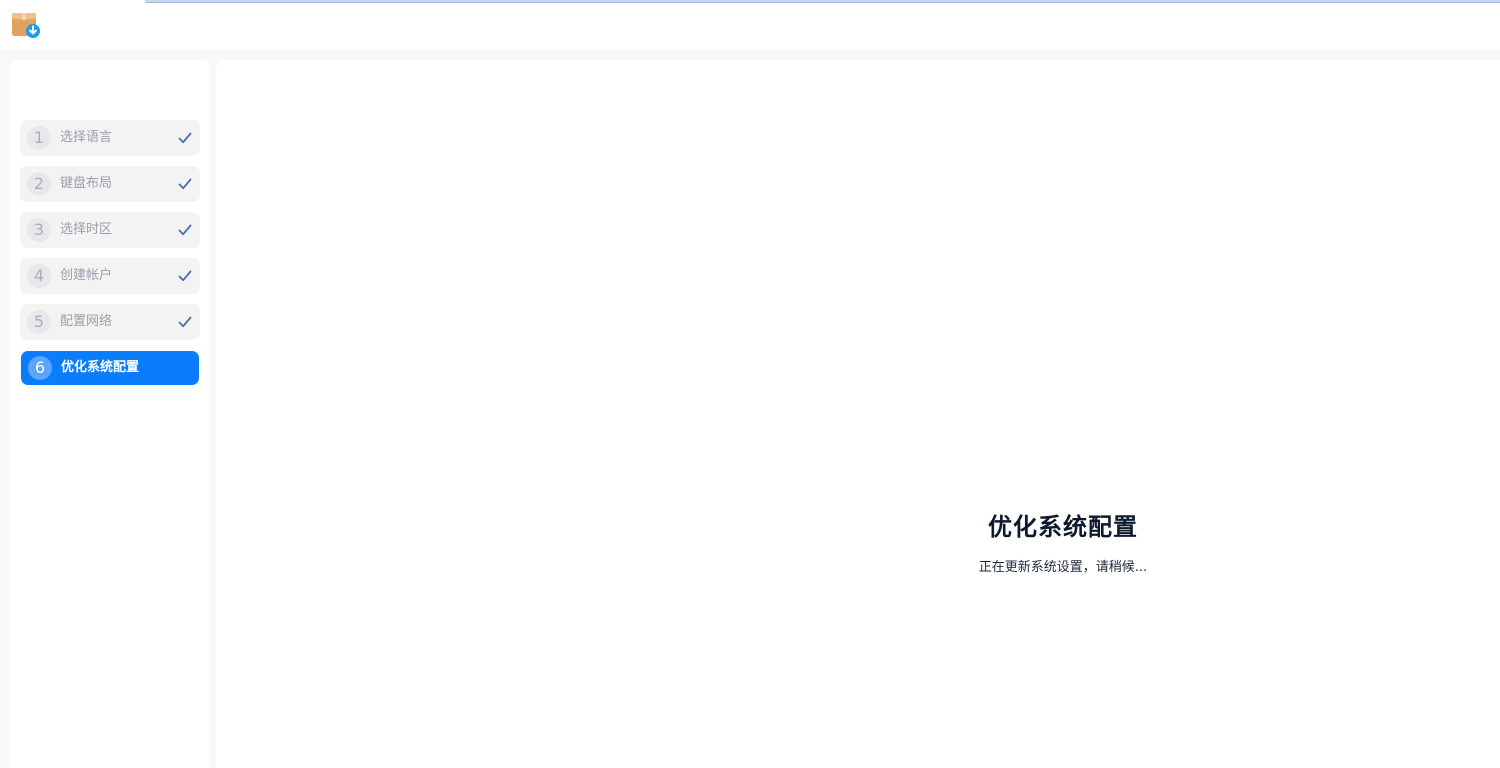 Image resolution: width=1500 pixels, height=768 pixels. Describe the element at coordinates (26, 25) in the screenshot. I see `installer-package-download-icon` at that location.